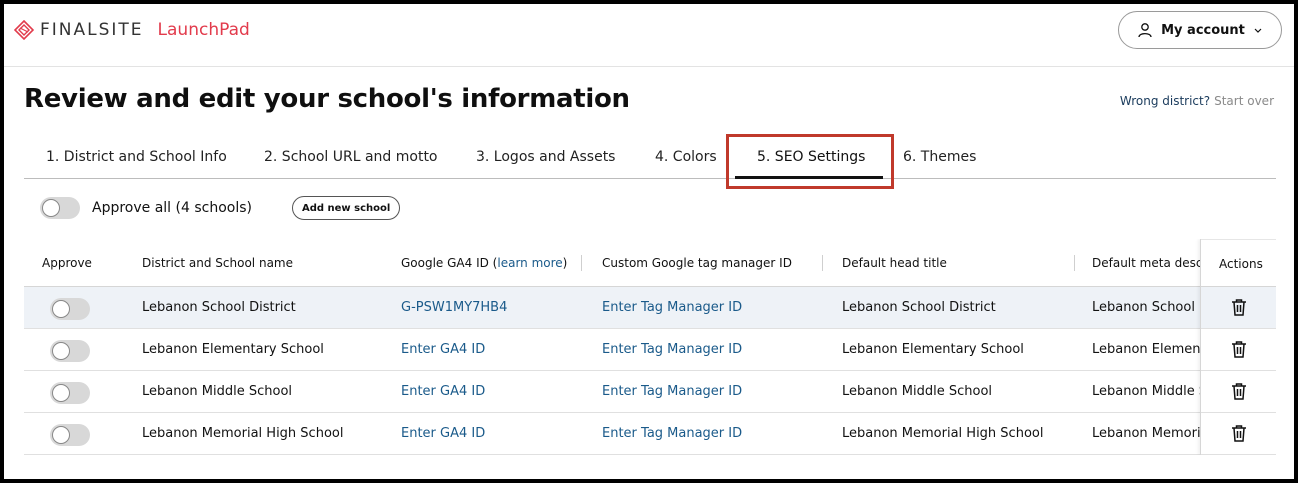  Describe the element at coordinates (942, 433) in the screenshot. I see `head-title-field: Lebanon Memorial High School` at that location.